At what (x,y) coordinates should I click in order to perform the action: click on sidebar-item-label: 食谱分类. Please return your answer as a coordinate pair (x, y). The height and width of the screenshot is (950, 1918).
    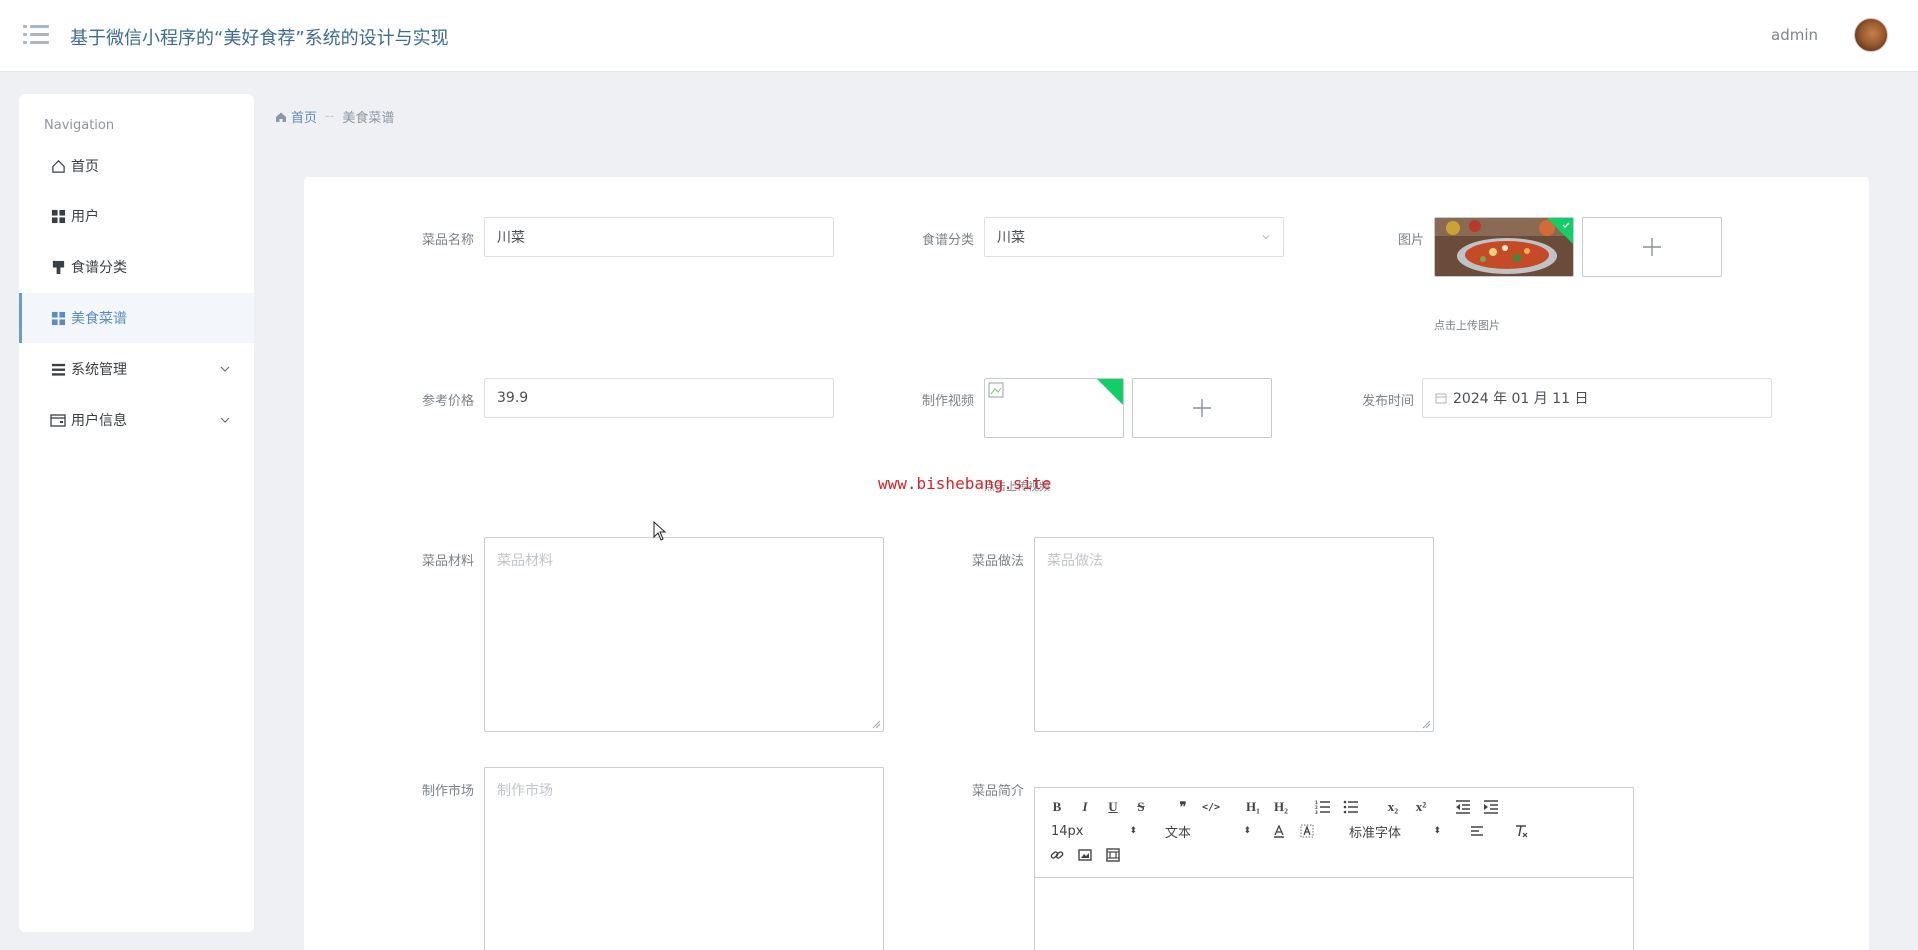
    Looking at the image, I should click on (99, 268).